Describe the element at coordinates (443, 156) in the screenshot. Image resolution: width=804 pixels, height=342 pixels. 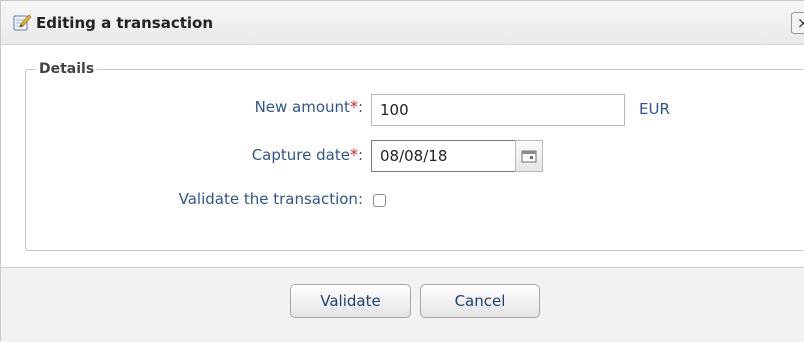
I see `capture-date-input` at that location.